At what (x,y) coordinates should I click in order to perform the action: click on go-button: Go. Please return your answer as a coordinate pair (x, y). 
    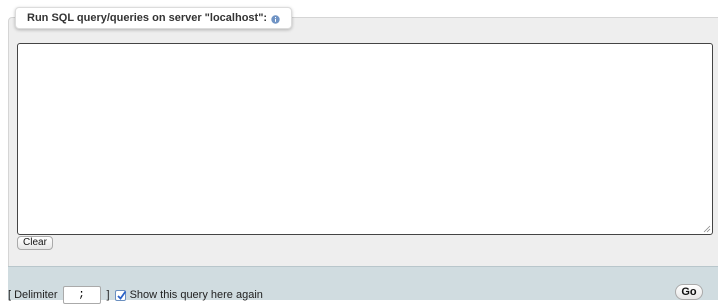
    Looking at the image, I should click on (689, 292).